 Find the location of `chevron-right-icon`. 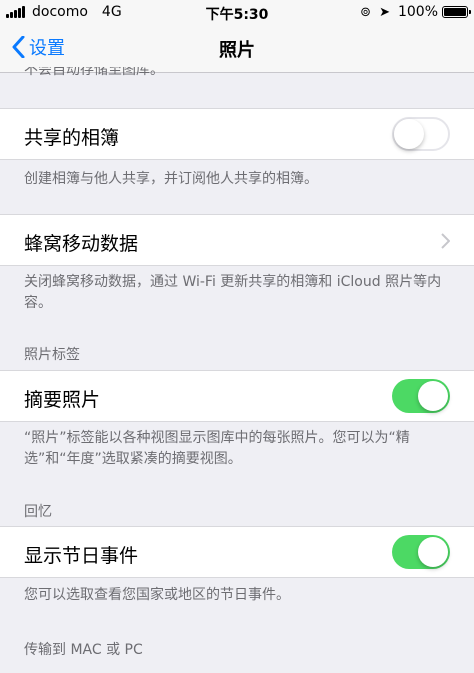

chevron-right-icon is located at coordinates (445, 241).